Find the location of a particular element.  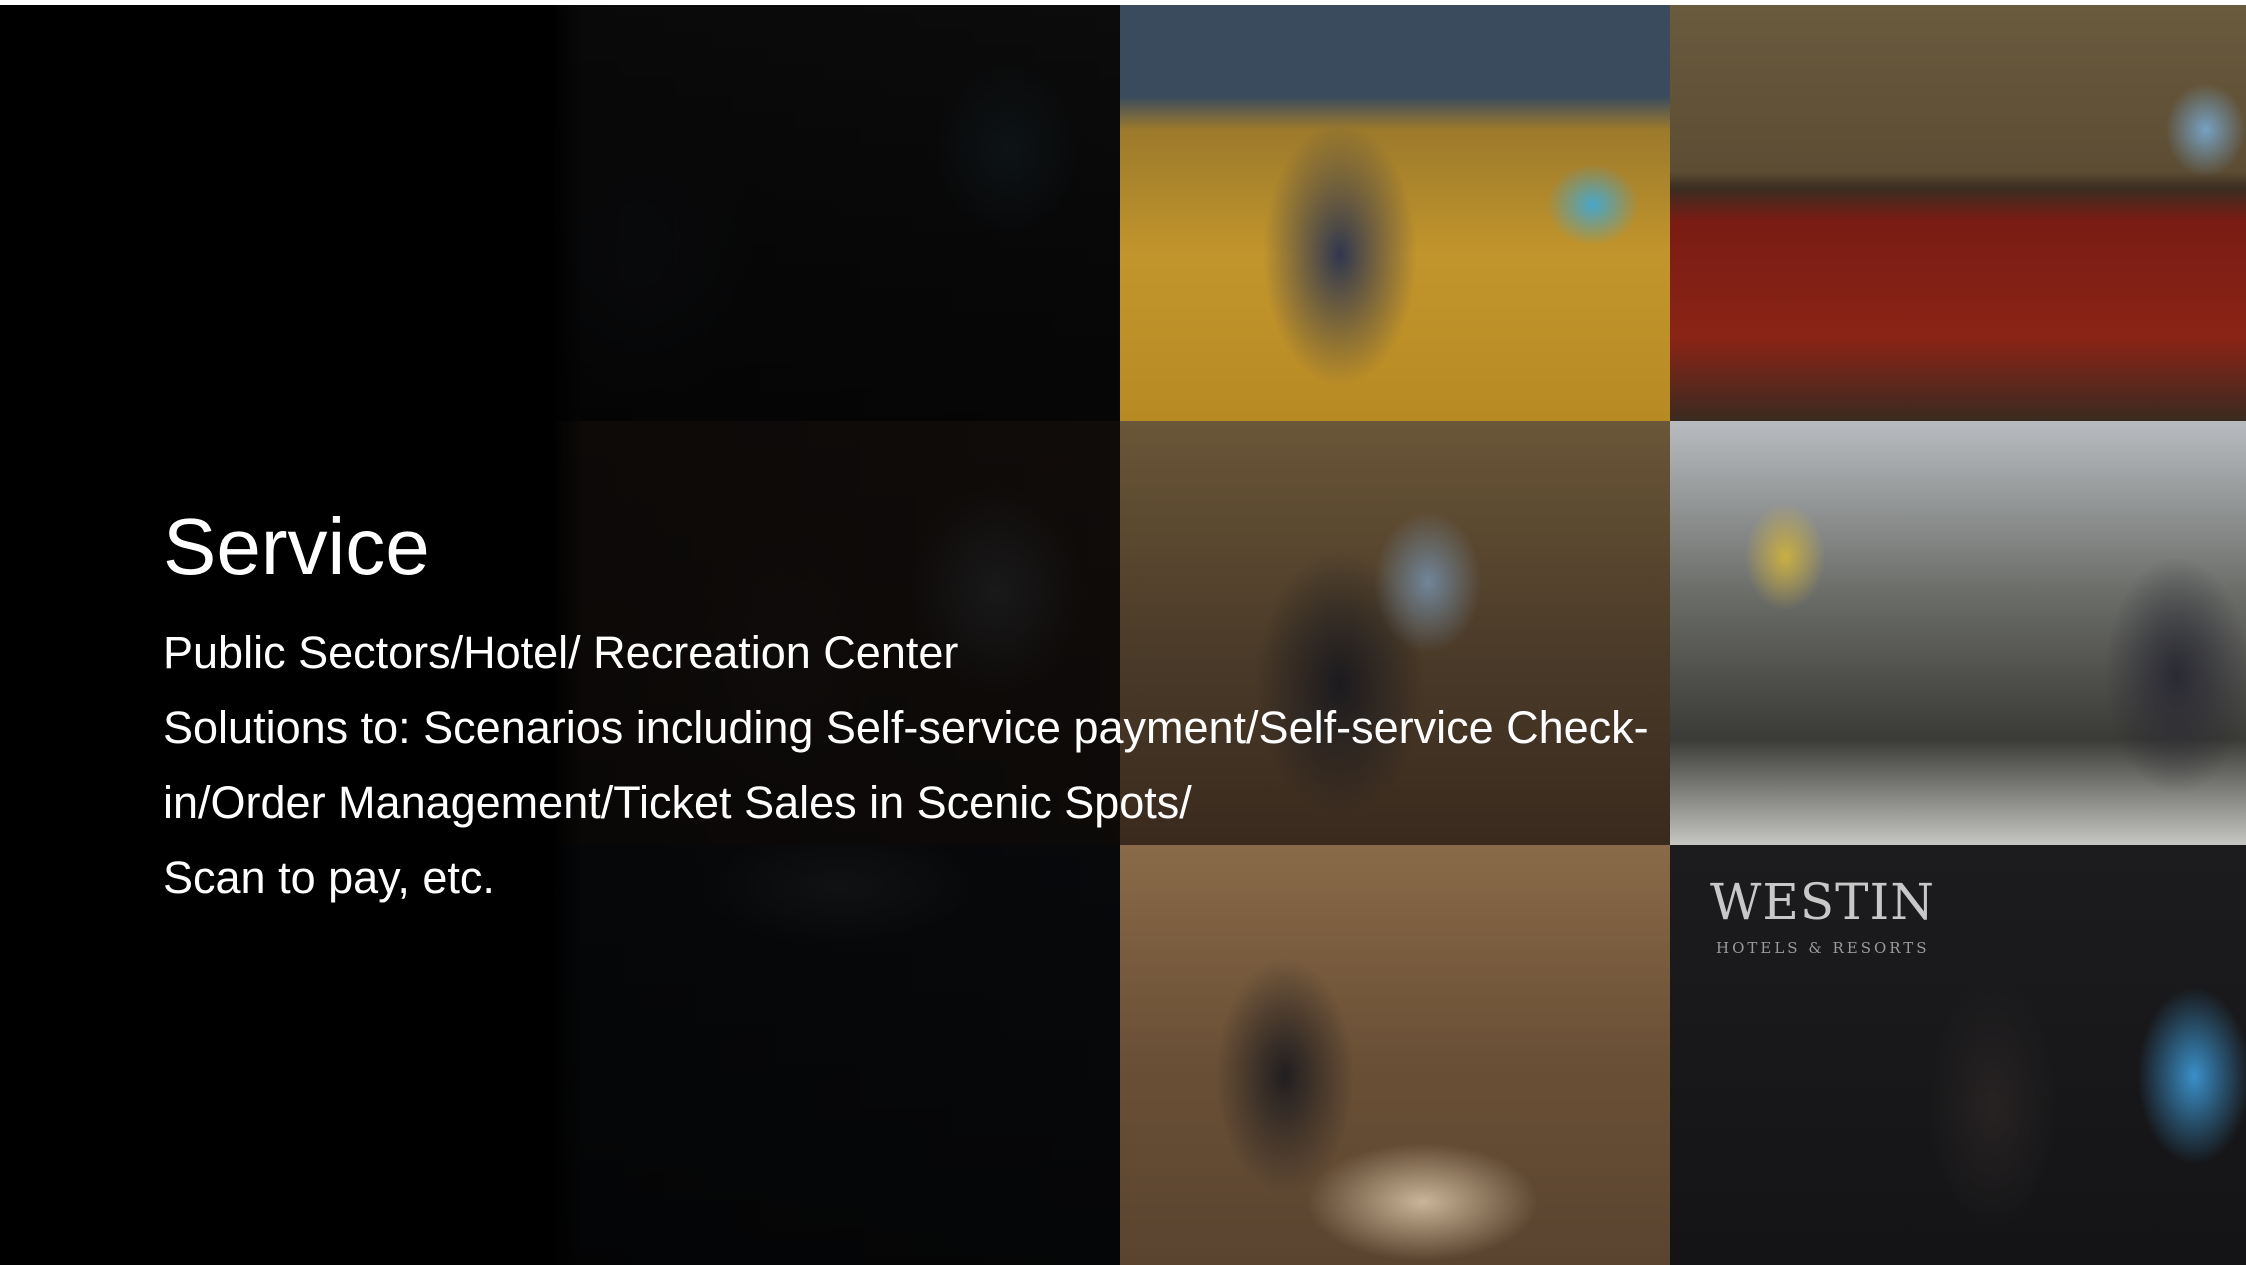

photo-westin-payment: WESTIN HOTELS & RESORTS is located at coordinates (1958, 1055).